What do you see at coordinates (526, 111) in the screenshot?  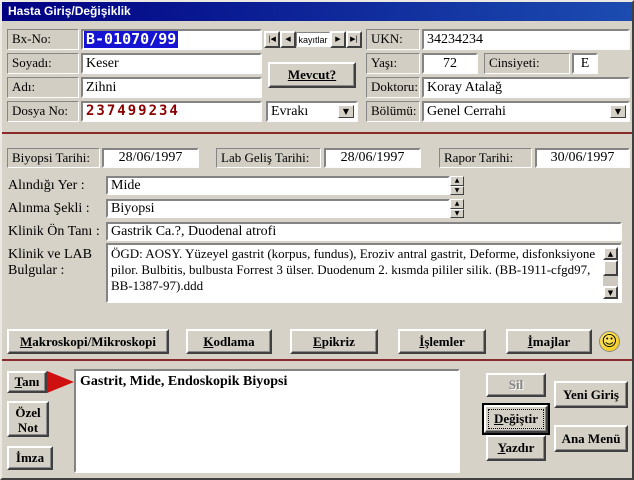 I see `bolumu-combobox: Genel Cerrahi ▼` at bounding box center [526, 111].